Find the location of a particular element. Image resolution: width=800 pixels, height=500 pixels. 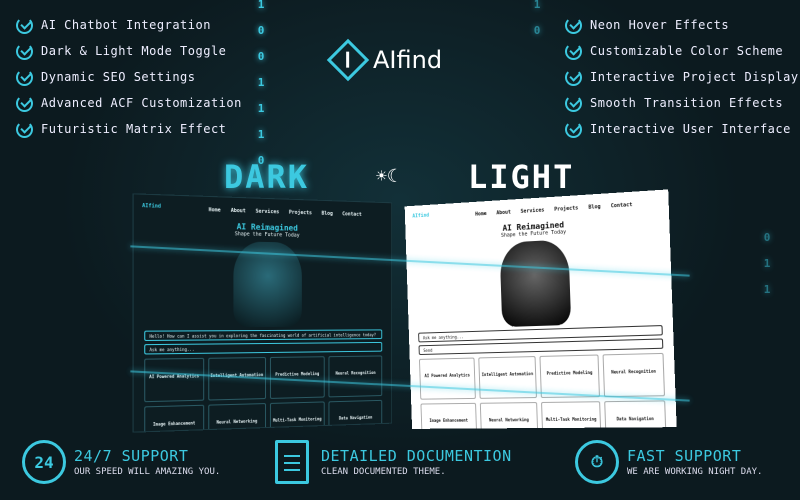

feature-label: Customizable Color Scheme is located at coordinates (687, 51).